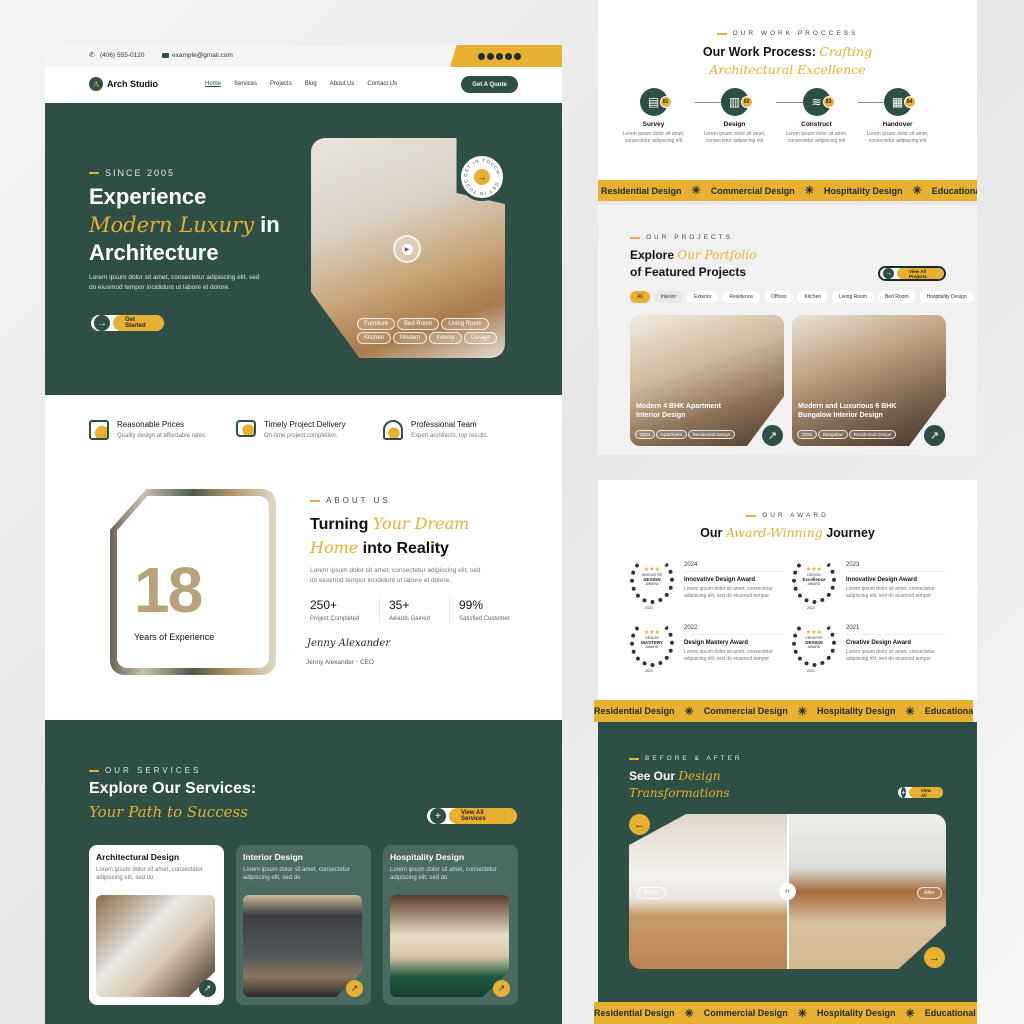 This screenshot has height=1024, width=1024. Describe the element at coordinates (499, 56) in the screenshot. I see `pinterest-icon` at that location.